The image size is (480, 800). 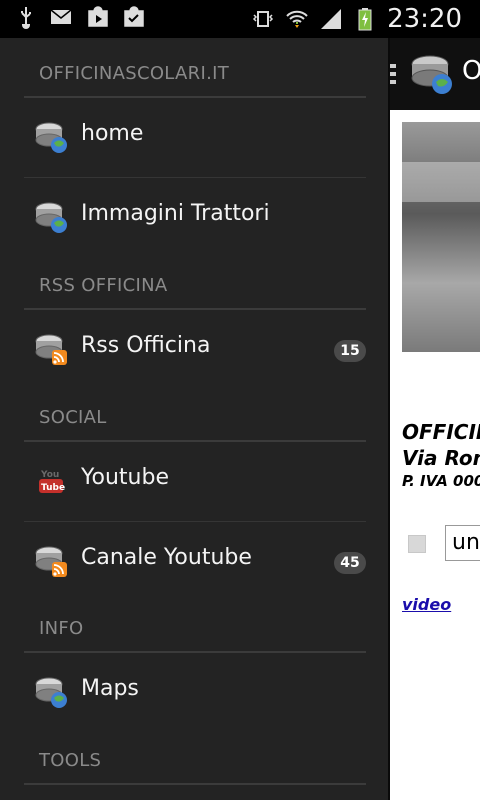 I want to click on battery-charging-icon, so click(x=365, y=19).